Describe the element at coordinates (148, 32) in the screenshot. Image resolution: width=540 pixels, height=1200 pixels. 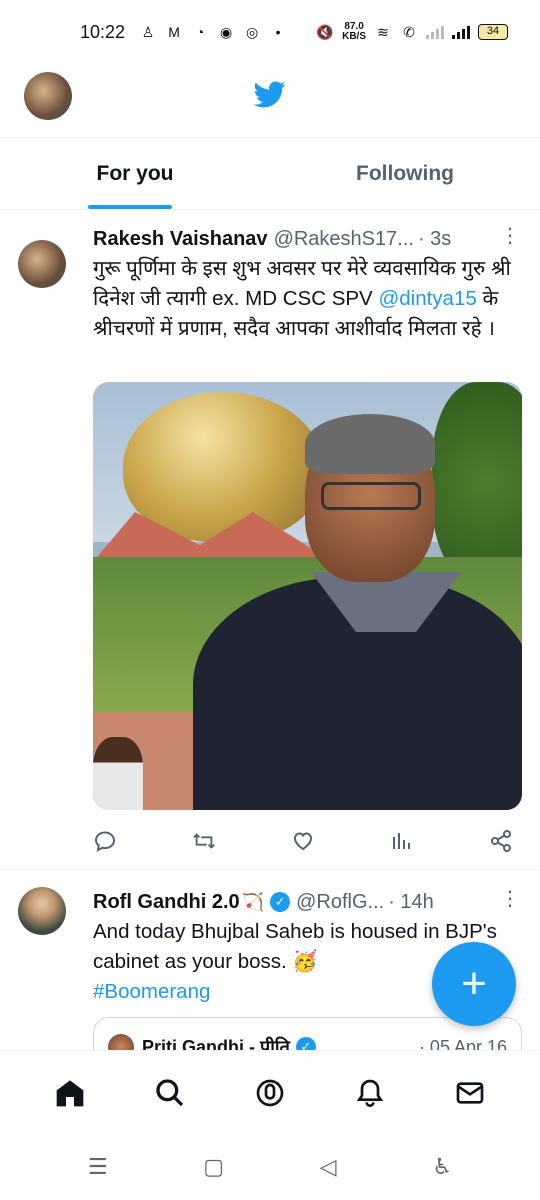
I see `app-notification-icon: ♙` at that location.